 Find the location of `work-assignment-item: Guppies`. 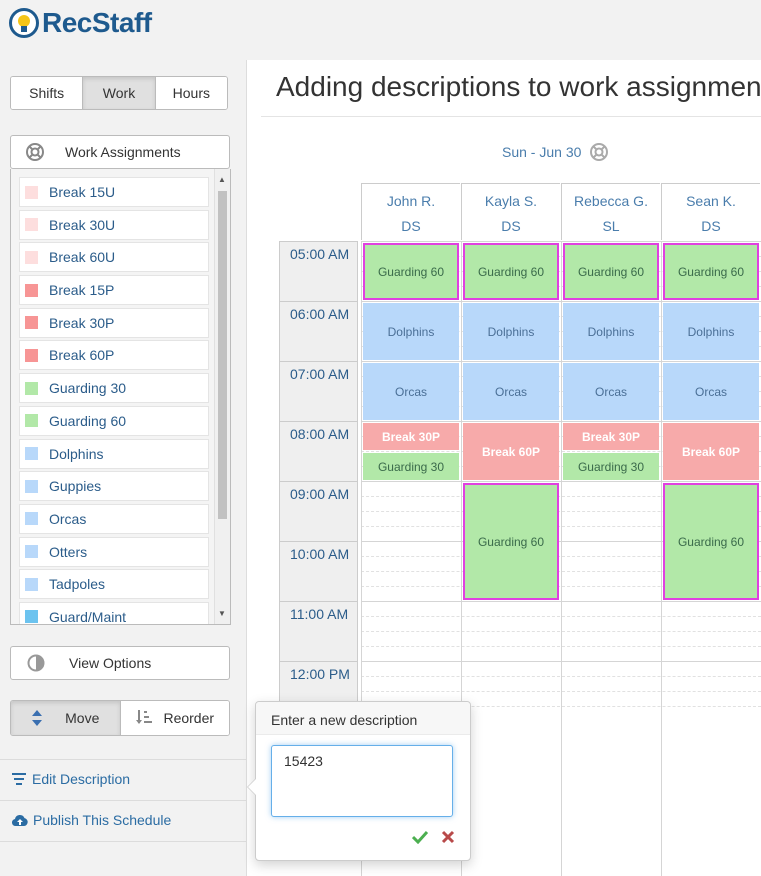

work-assignment-item: Guppies is located at coordinates (114, 486).